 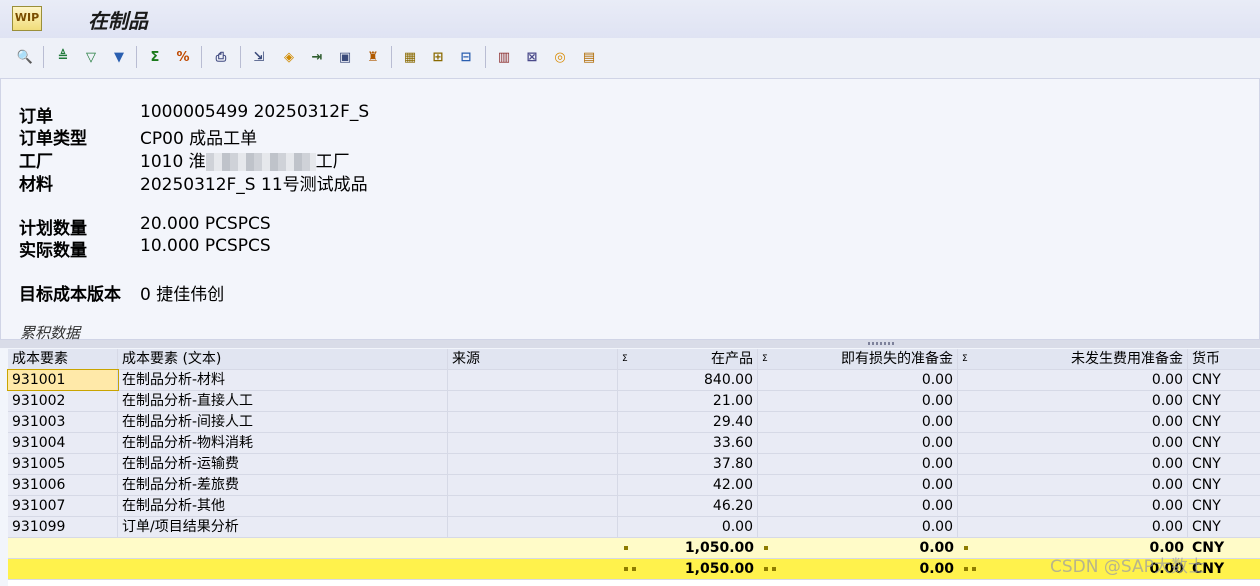 I want to click on app-icon: WIP, so click(x=27, y=18).